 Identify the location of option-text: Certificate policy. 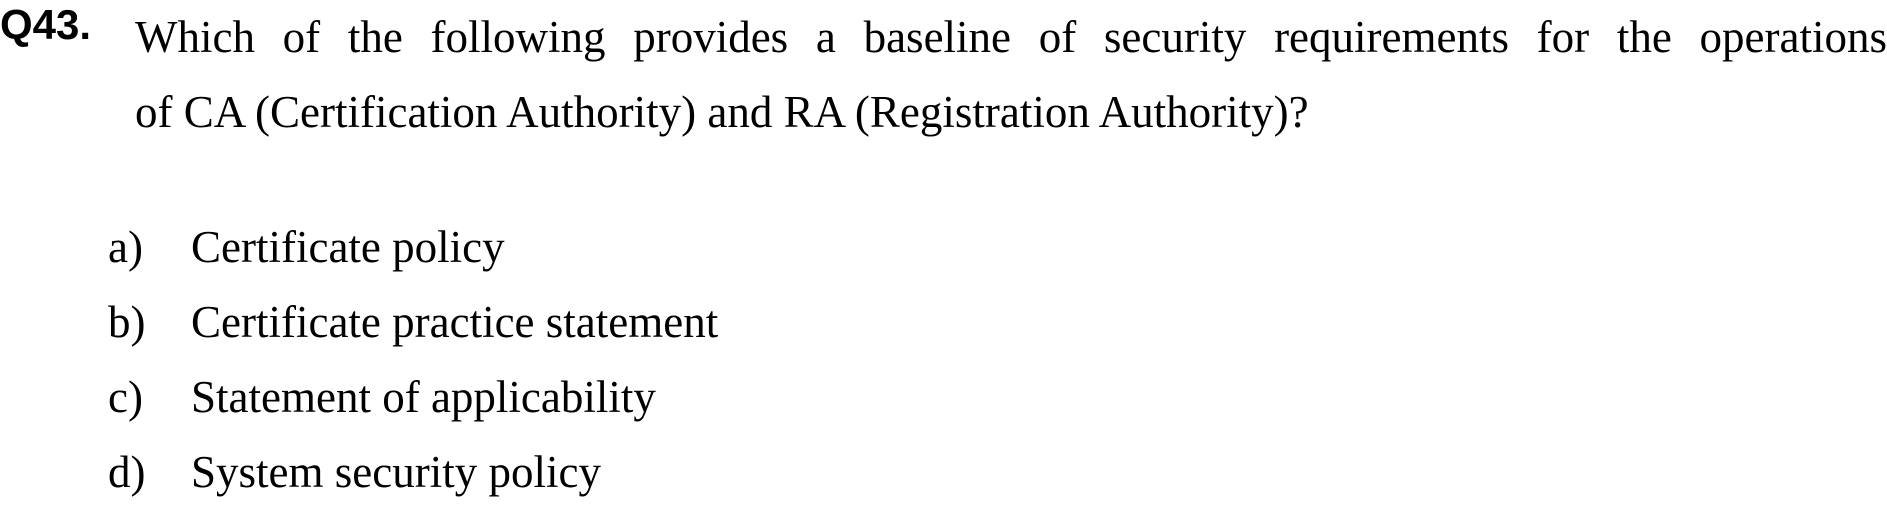
(348, 247).